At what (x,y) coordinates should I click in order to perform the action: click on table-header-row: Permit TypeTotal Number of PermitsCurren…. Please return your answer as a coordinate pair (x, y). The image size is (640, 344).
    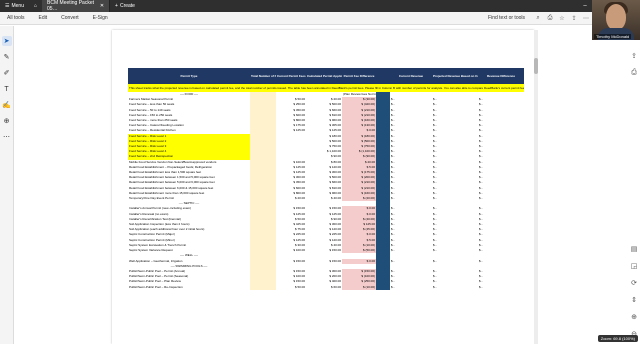
    Looking at the image, I should click on (326, 76).